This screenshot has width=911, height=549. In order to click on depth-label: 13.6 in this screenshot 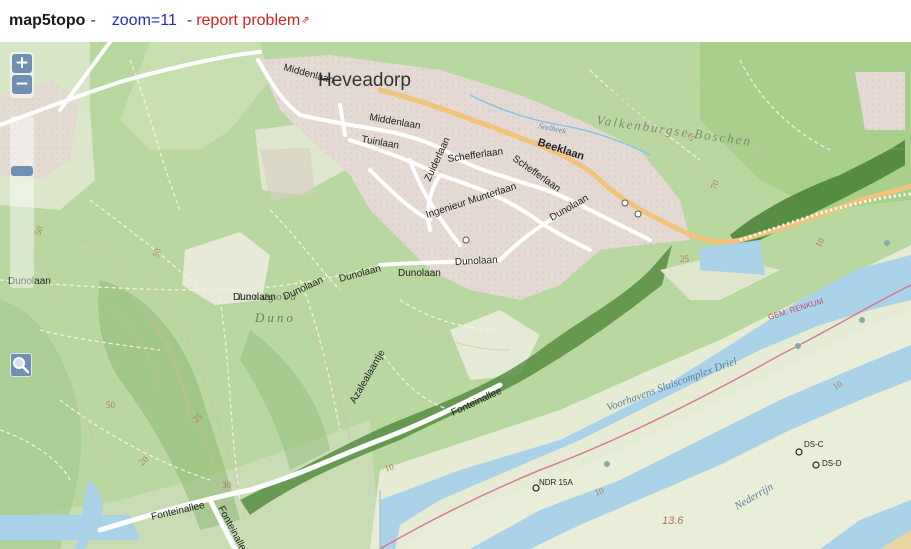, I will do `click(673, 521)`.